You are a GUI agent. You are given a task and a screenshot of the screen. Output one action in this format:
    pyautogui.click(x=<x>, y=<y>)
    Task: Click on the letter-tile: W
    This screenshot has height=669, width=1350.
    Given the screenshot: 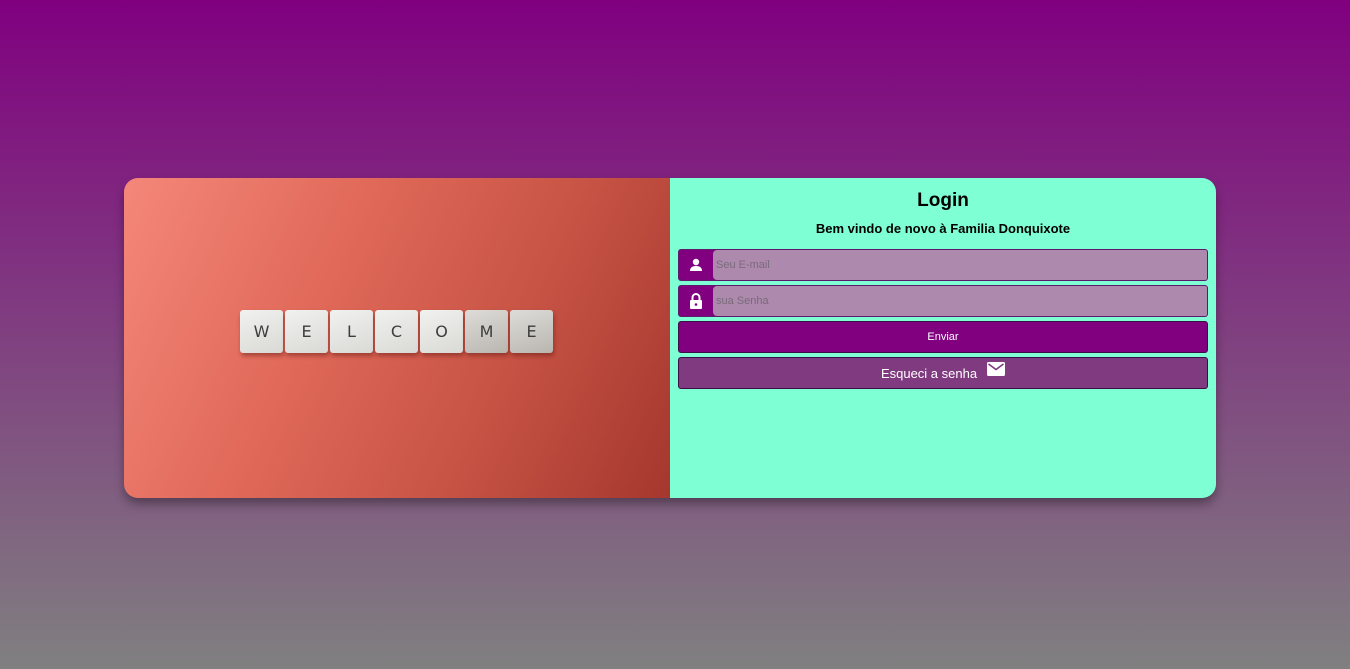 What is the action you would take?
    pyautogui.click(x=261, y=331)
    